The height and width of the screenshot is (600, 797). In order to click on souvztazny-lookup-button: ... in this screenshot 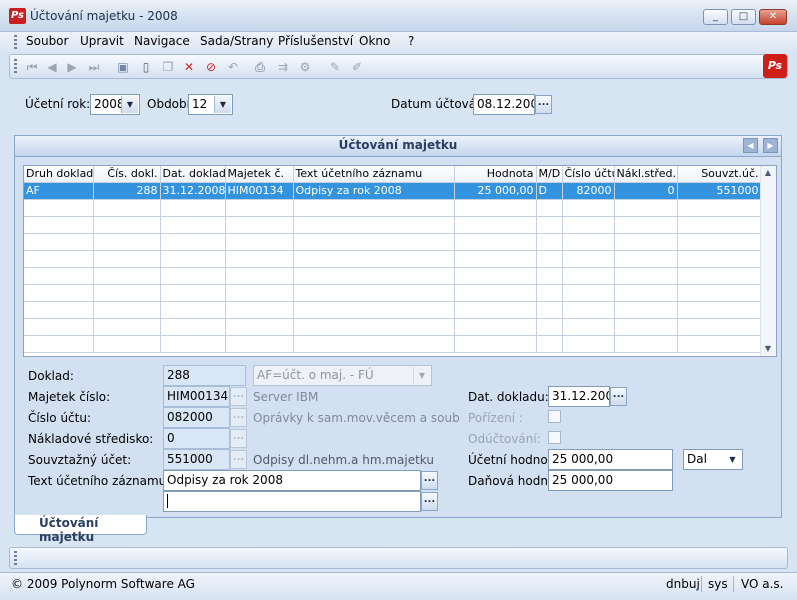, I will do `click(238, 459)`.